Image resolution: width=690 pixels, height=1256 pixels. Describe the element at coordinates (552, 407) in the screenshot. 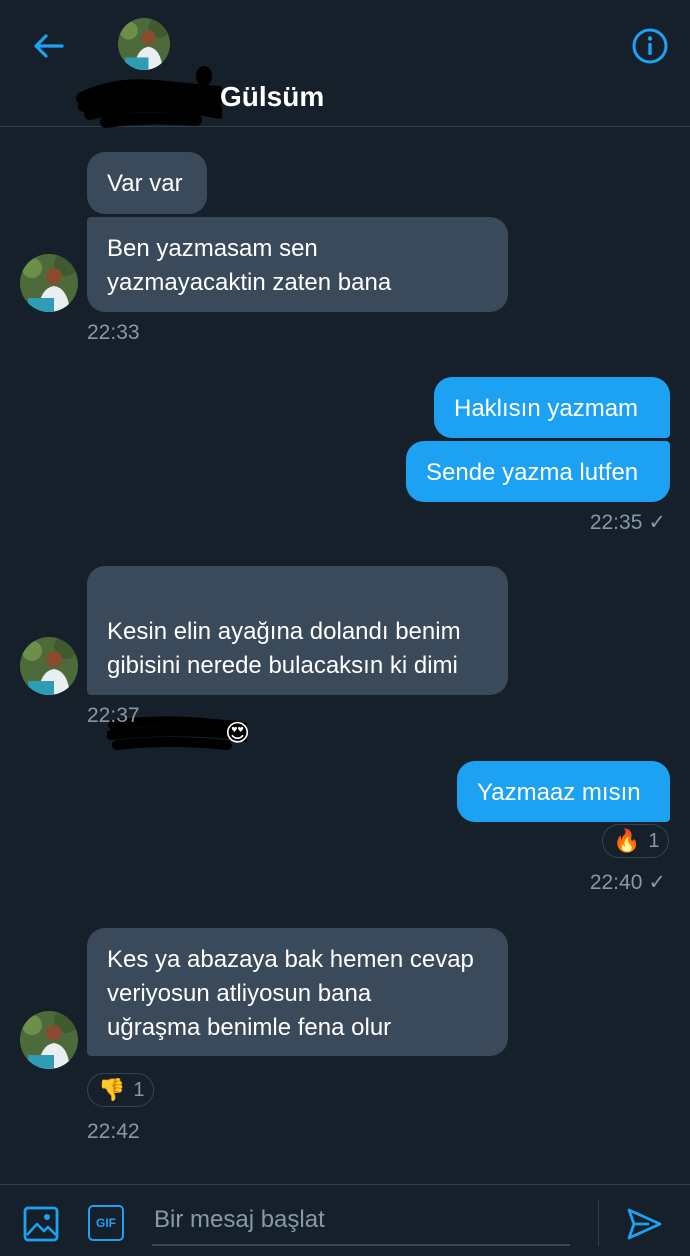

I see `message-bubble-outgoing: Haklısın yazmam` at that location.